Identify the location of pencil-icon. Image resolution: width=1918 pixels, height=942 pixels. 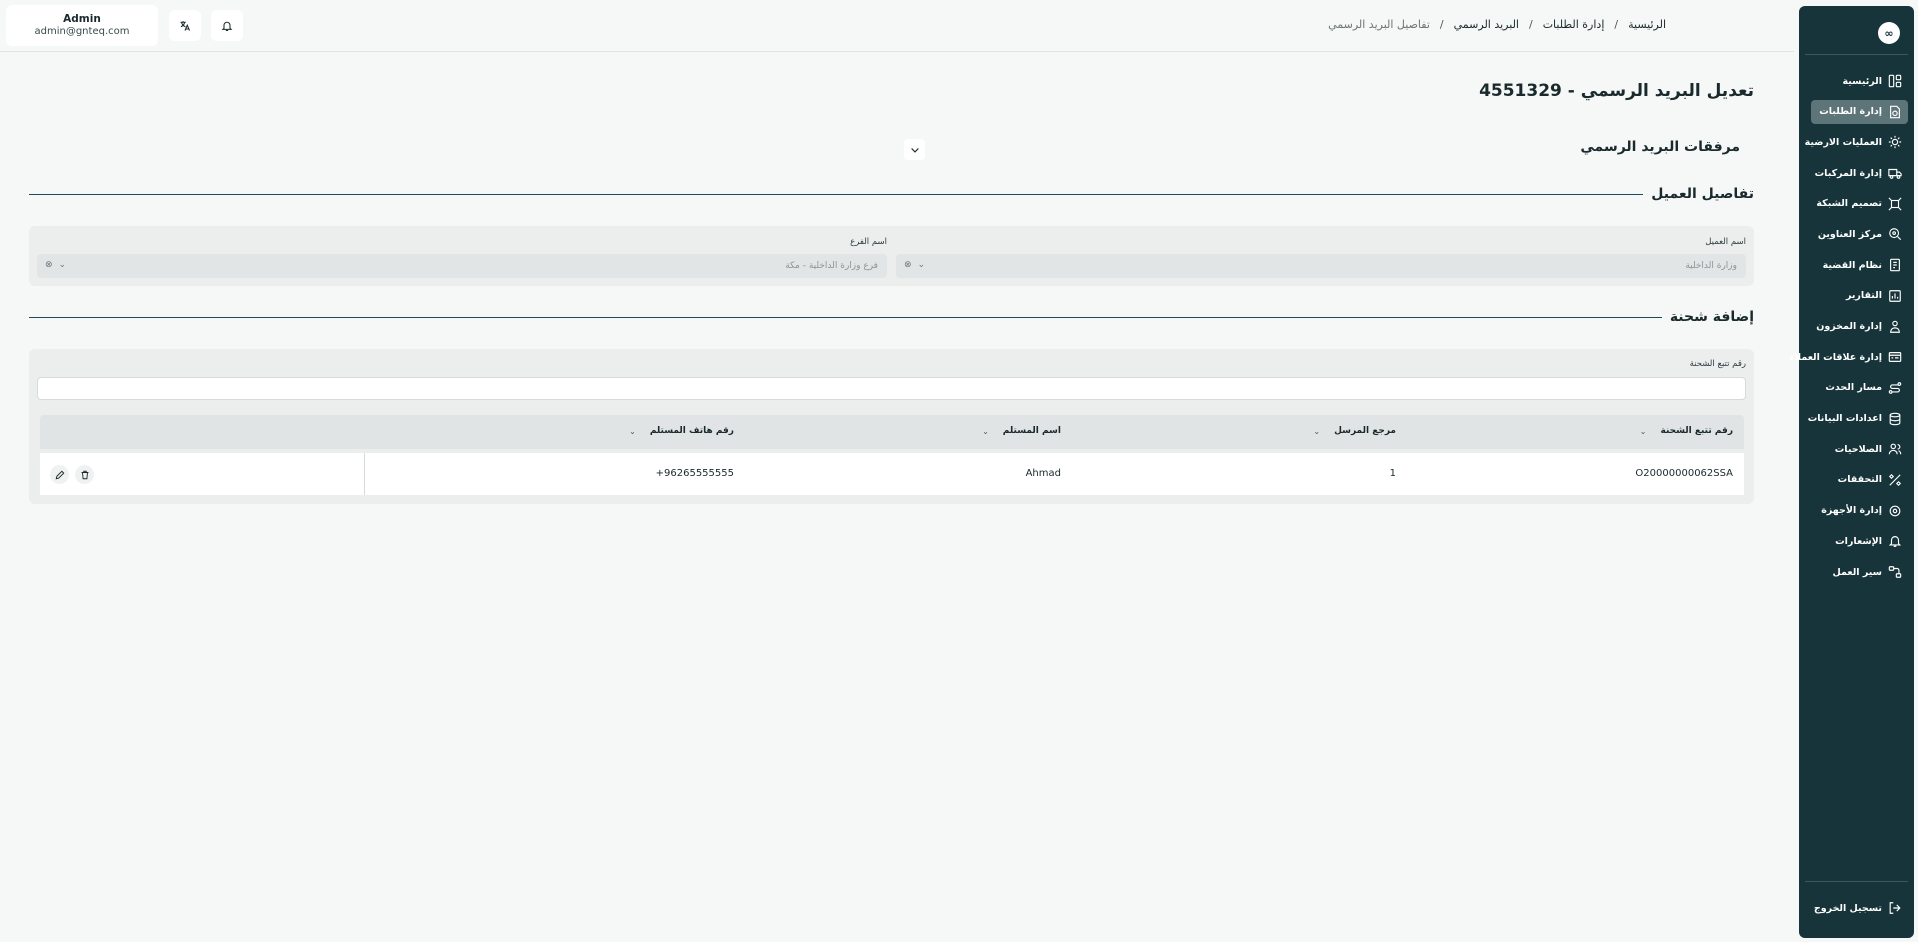
(59, 474).